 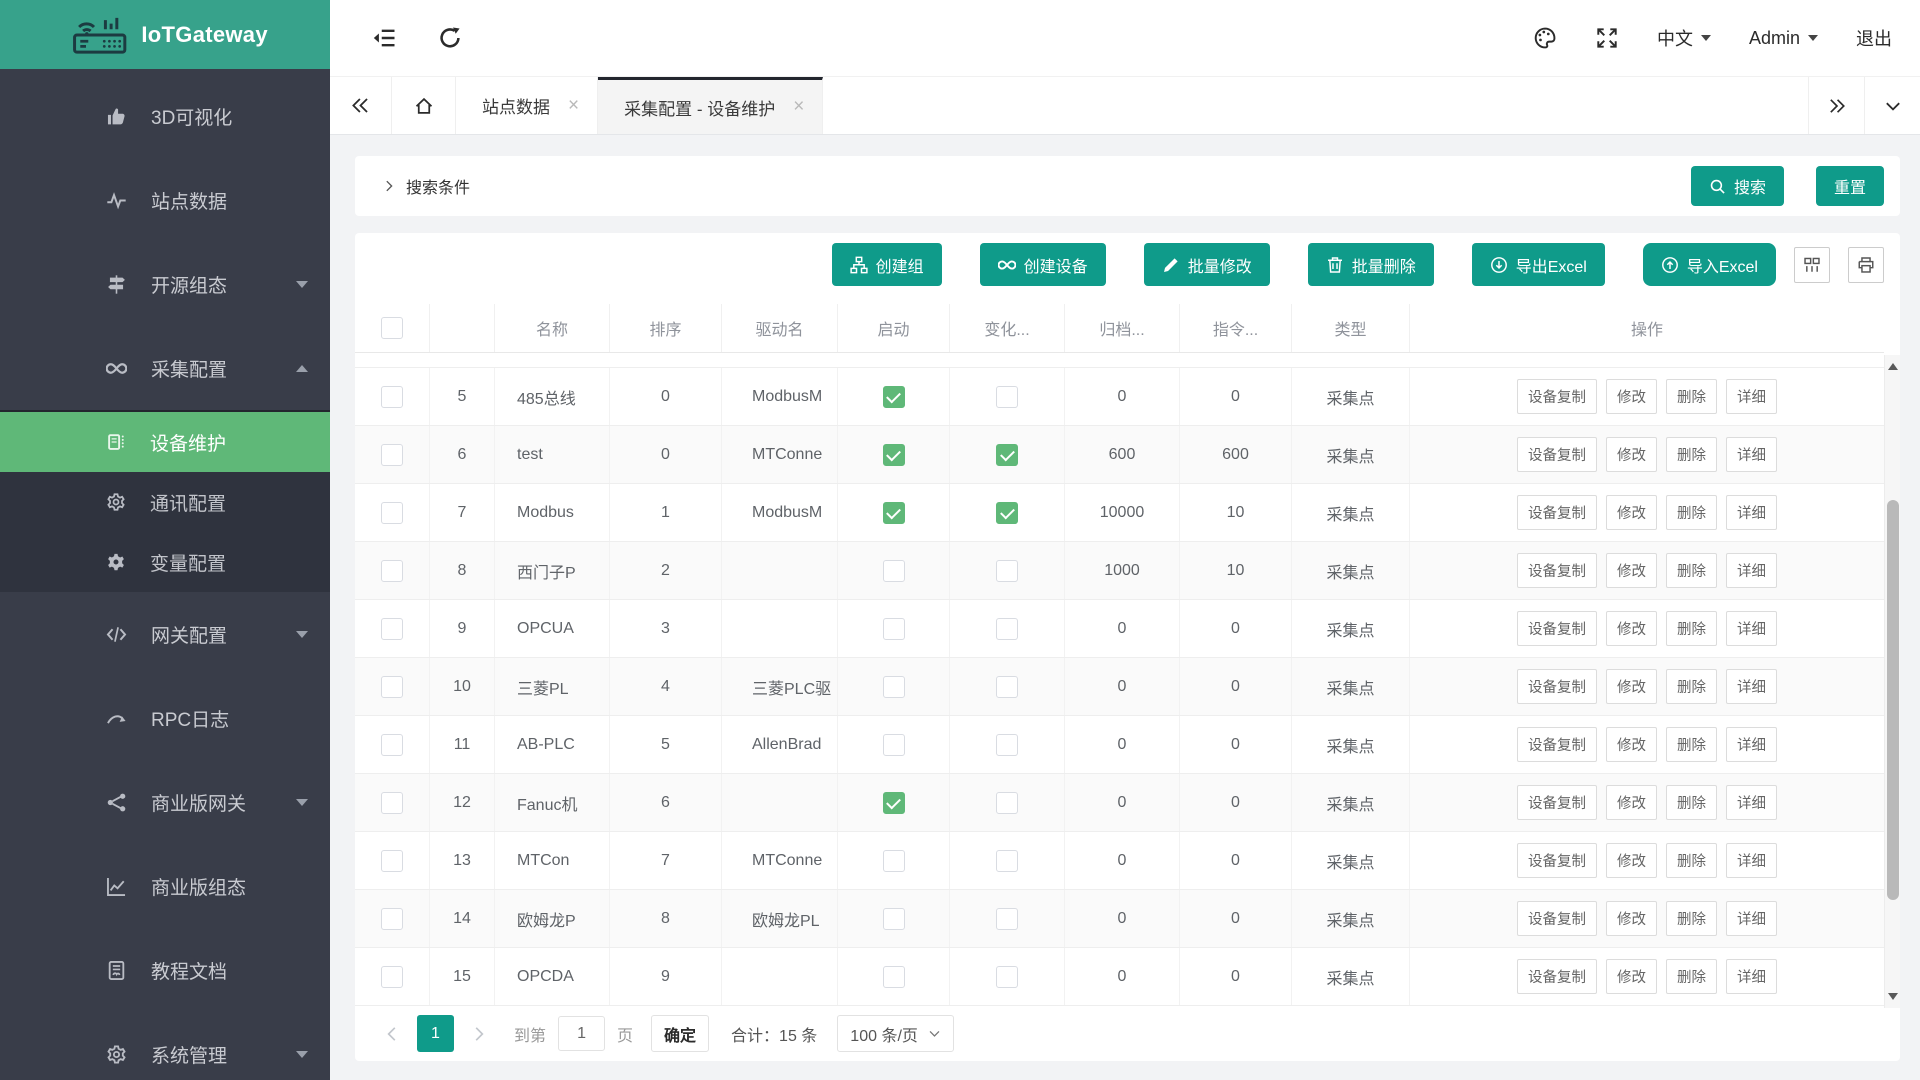 What do you see at coordinates (165, 970) in the screenshot?
I see `sidebar-item: 教程文档` at bounding box center [165, 970].